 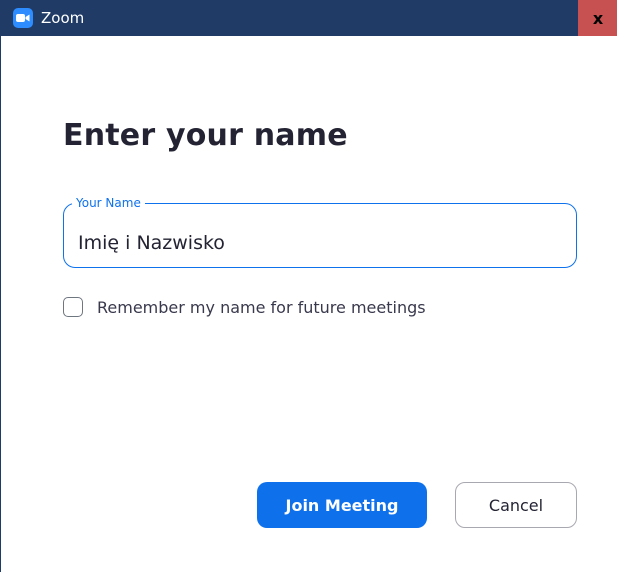 I want to click on join-meeting-button: Join Meeting, so click(x=342, y=505).